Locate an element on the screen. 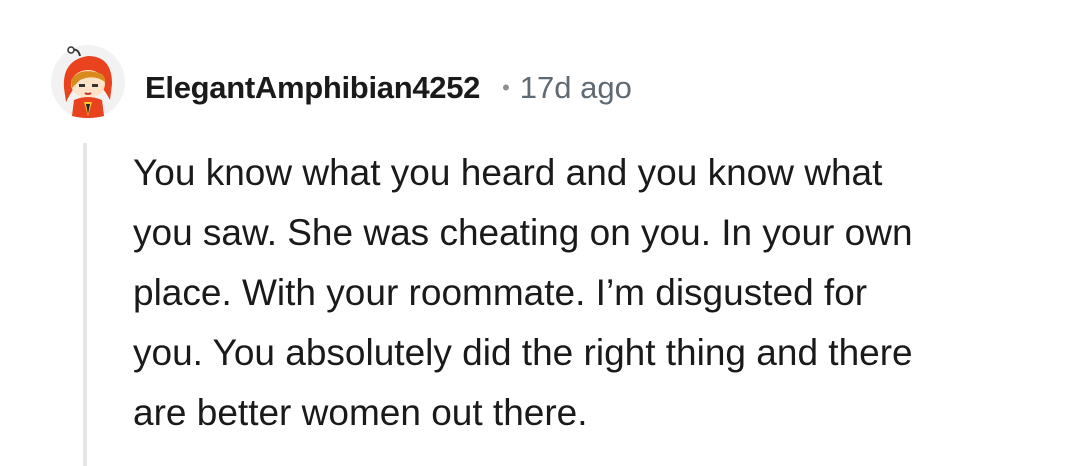 This screenshot has width=1079, height=466. snoo-avatar-icon is located at coordinates (88, 82).